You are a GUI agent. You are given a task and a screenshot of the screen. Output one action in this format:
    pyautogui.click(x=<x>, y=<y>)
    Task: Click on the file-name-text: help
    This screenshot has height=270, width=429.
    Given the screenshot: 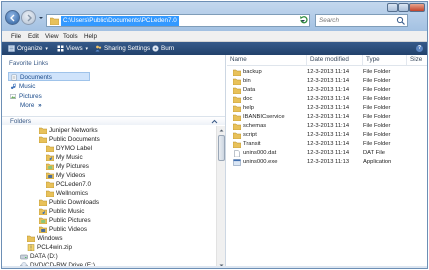 What is the action you would take?
    pyautogui.click(x=248, y=108)
    